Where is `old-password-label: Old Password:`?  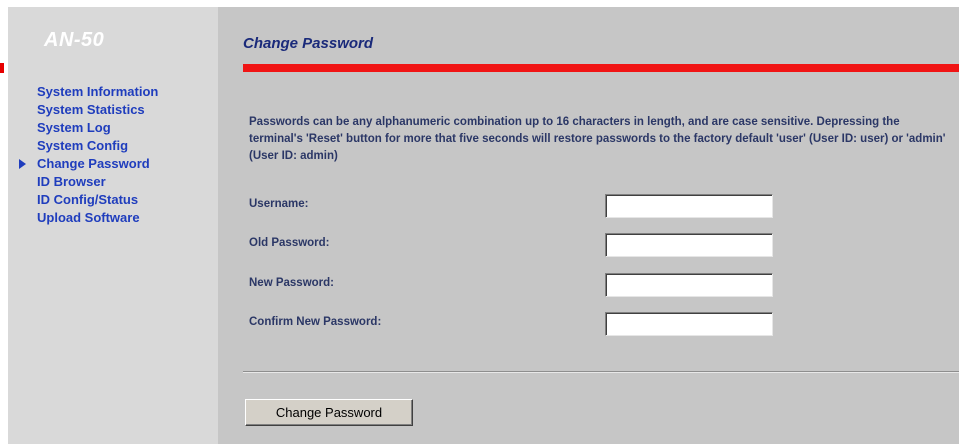
old-password-label: Old Password: is located at coordinates (289, 243).